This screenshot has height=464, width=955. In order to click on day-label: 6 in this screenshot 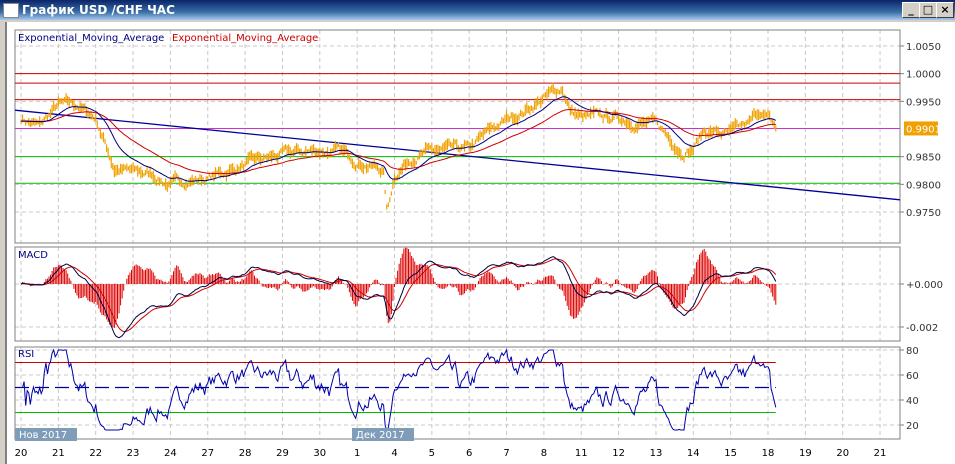, I will do `click(469, 453)`.